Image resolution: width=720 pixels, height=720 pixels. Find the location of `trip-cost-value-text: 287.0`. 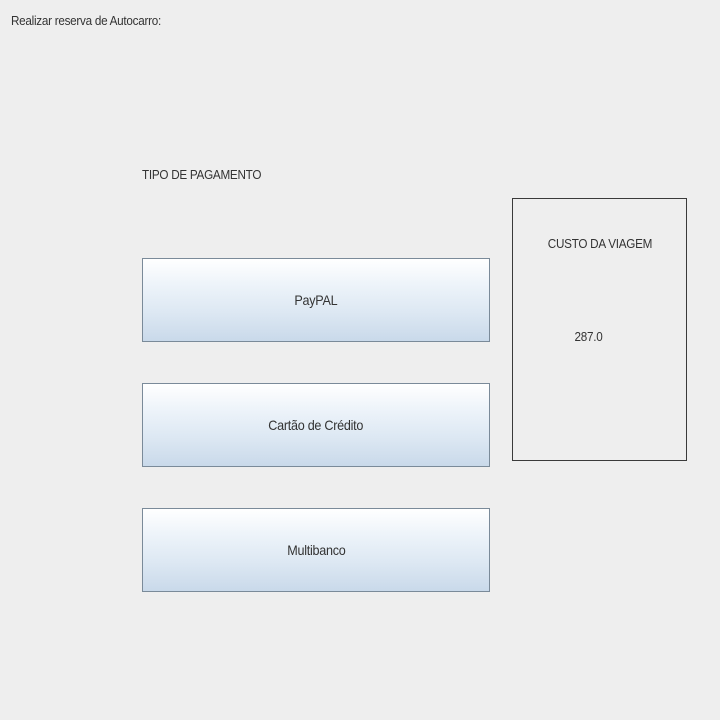

trip-cost-value-text: 287.0 is located at coordinates (588, 336).